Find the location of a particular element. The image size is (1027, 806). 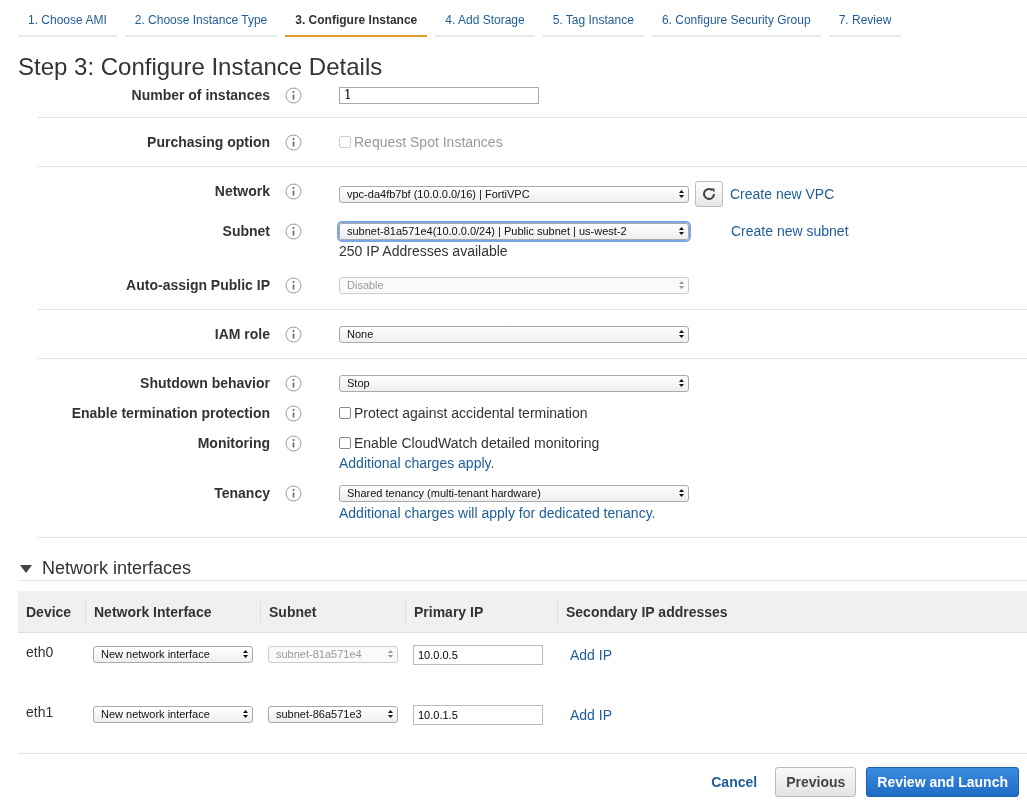

collapse-triangle-icon is located at coordinates (26, 568).